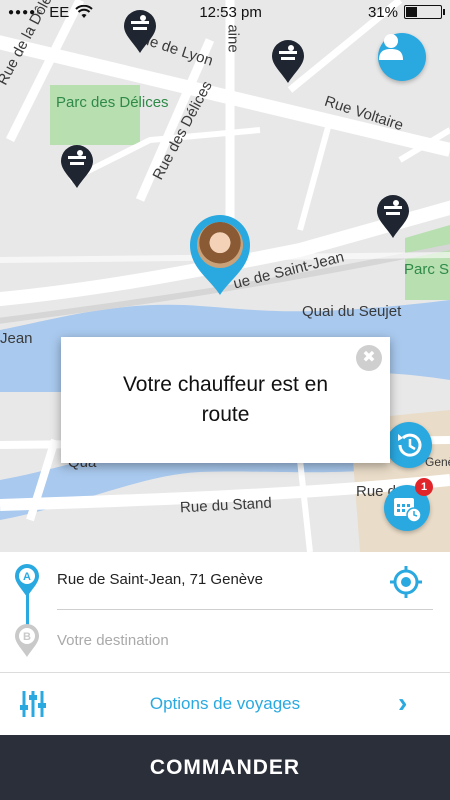 The height and width of the screenshot is (800, 450). What do you see at coordinates (391, 47) in the screenshot?
I see `user-icon` at bounding box center [391, 47].